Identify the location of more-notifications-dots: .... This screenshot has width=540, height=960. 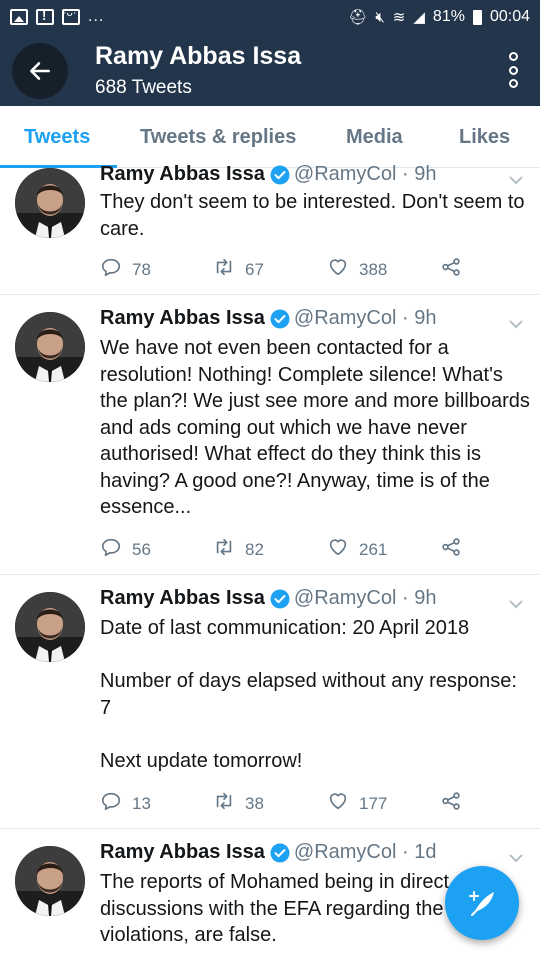
(96, 16).